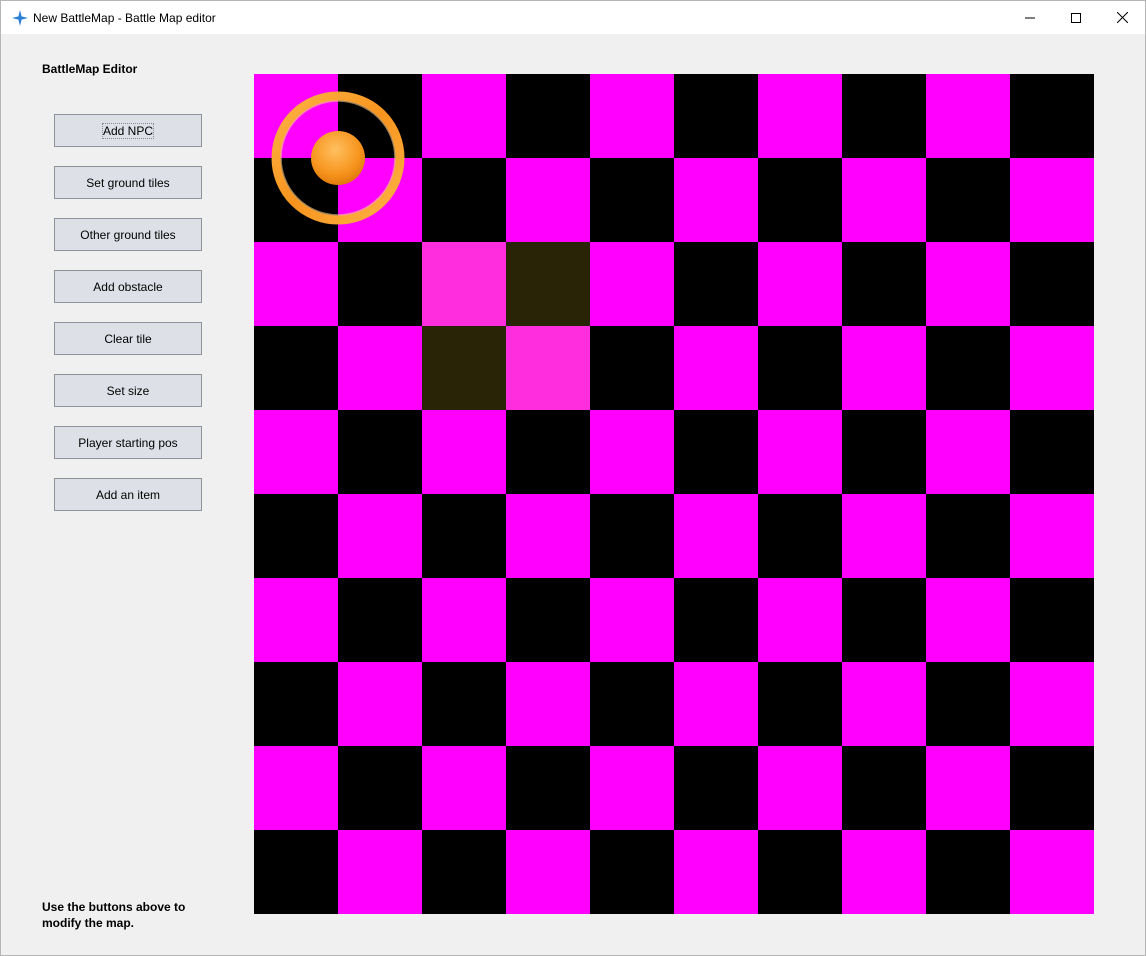 The image size is (1146, 956). What do you see at coordinates (128, 286) in the screenshot?
I see `add-obstacle-button: Add obstacle` at bounding box center [128, 286].